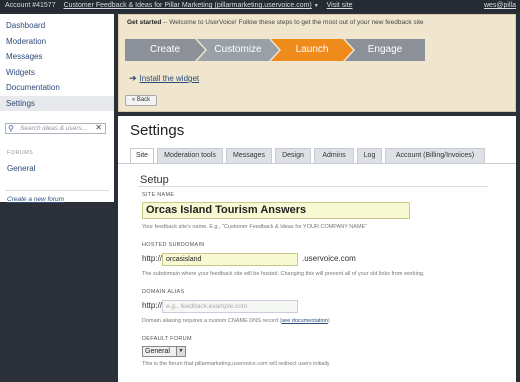  What do you see at coordinates (142, 155) in the screenshot?
I see `tab-site: Site` at bounding box center [142, 155].